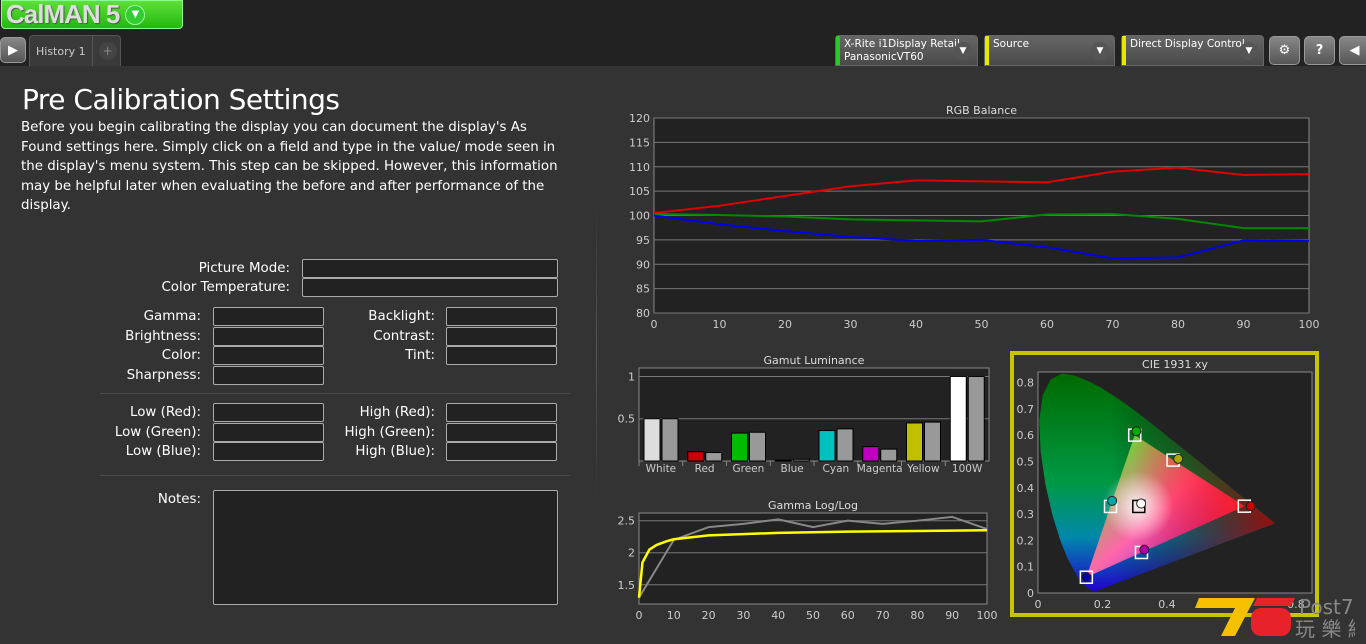 Image resolution: width=1366 pixels, height=644 pixels. What do you see at coordinates (61, 51) in the screenshot?
I see `tab-label: History 1` at bounding box center [61, 51].